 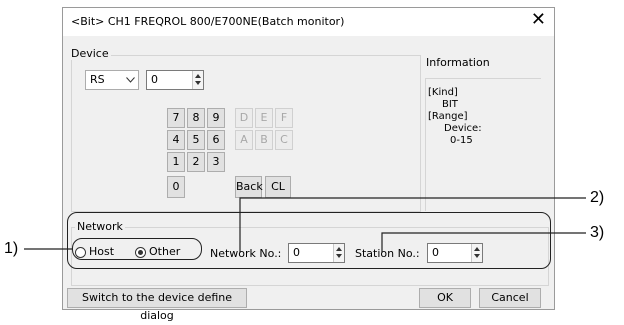 What do you see at coordinates (11, 248) in the screenshot?
I see `callout-1-label: 1)` at bounding box center [11, 248].